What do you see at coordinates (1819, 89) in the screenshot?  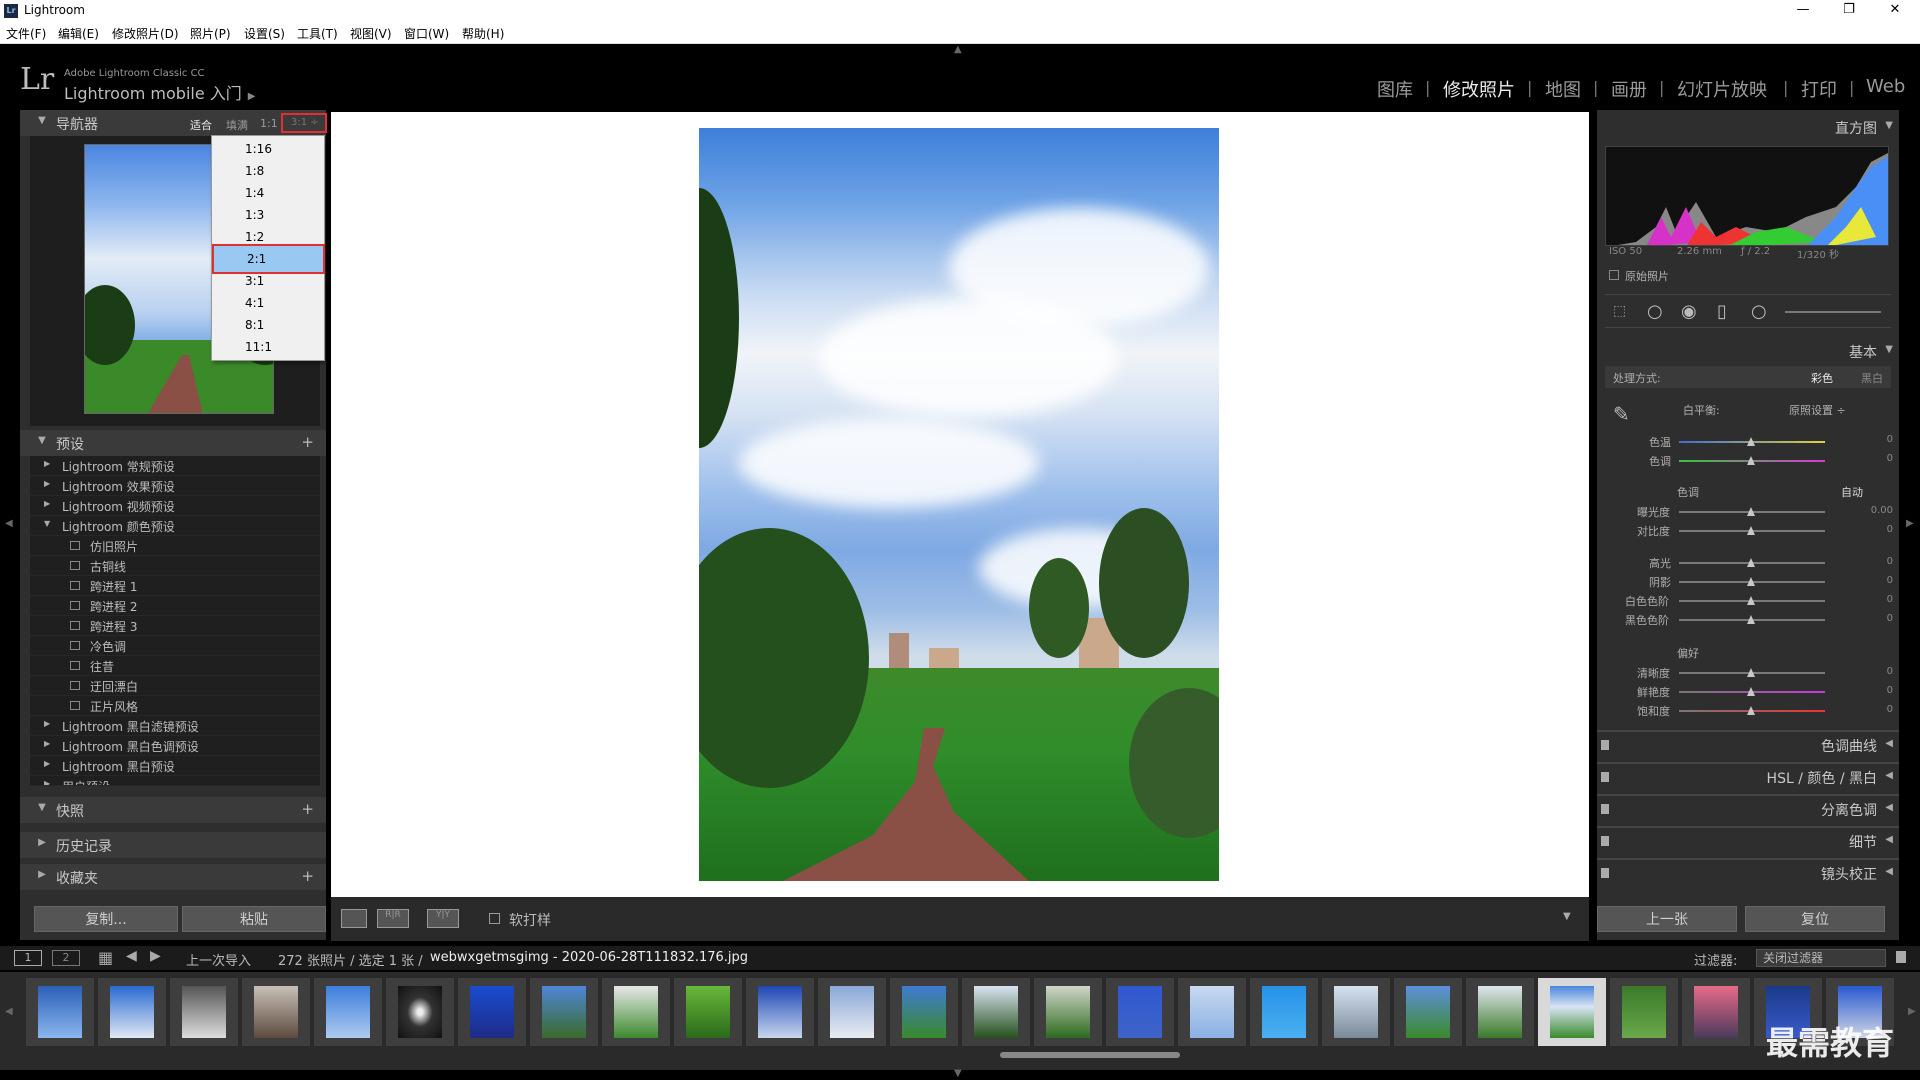 I see `module-print: 打印` at bounding box center [1819, 89].